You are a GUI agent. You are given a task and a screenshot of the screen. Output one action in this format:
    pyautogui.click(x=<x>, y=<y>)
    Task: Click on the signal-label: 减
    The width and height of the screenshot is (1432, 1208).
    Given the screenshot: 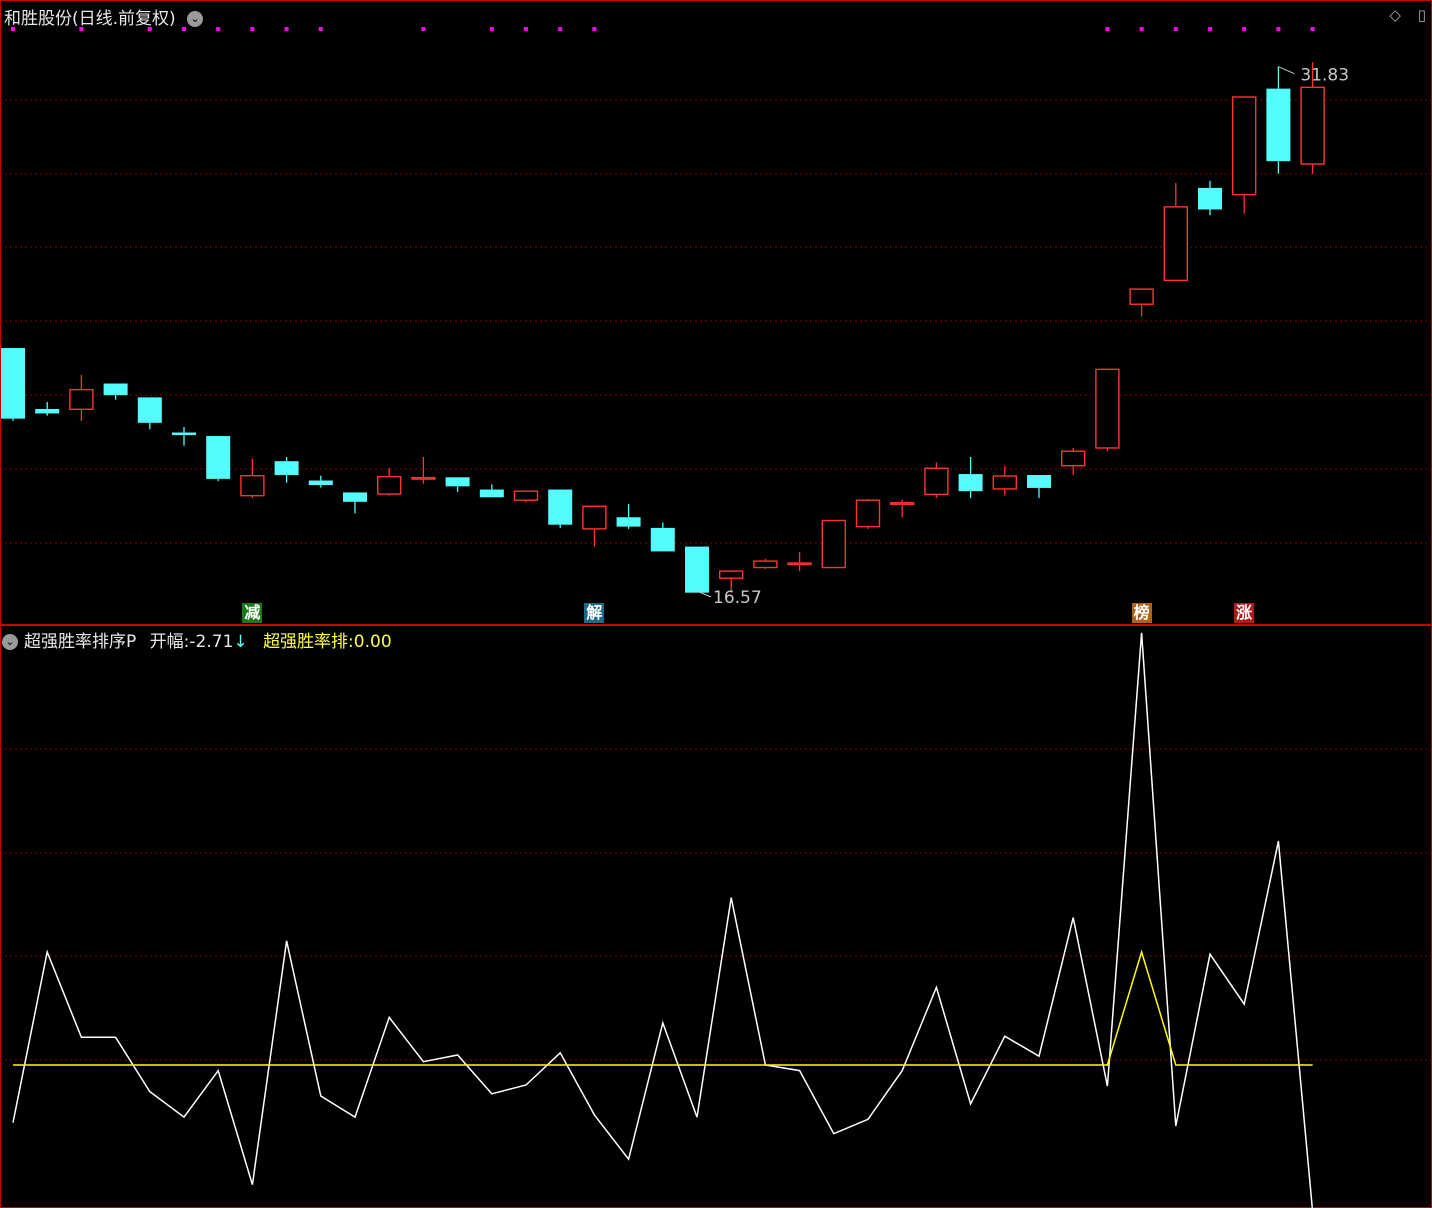 What is the action you would take?
    pyautogui.click(x=252, y=613)
    